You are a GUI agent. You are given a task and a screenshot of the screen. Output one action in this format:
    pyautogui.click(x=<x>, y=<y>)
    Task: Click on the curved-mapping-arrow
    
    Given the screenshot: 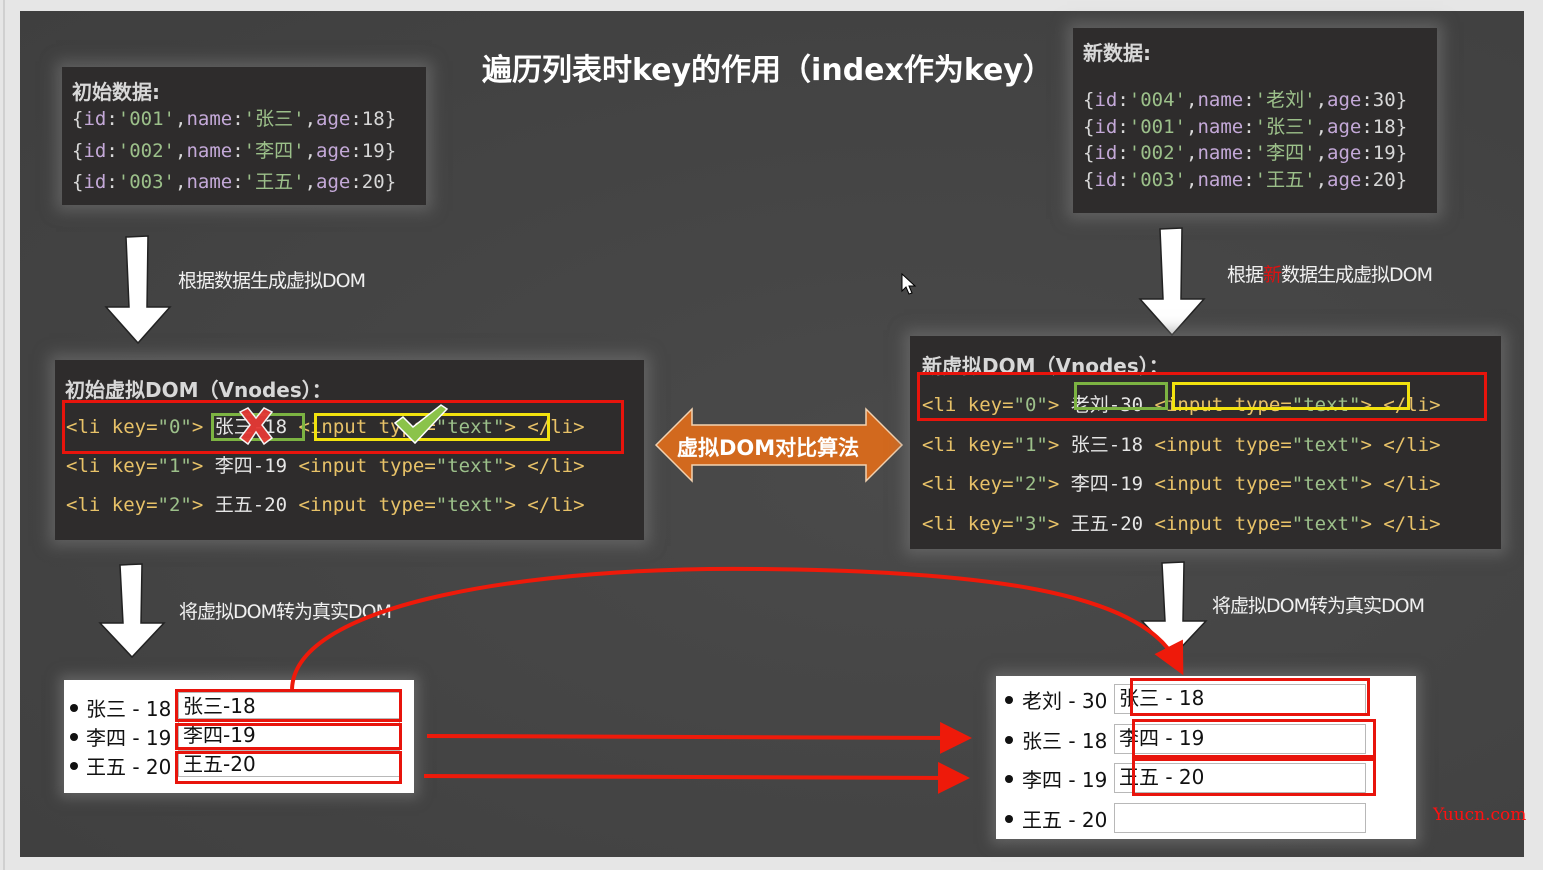 What is the action you would take?
    pyautogui.click(x=737, y=628)
    